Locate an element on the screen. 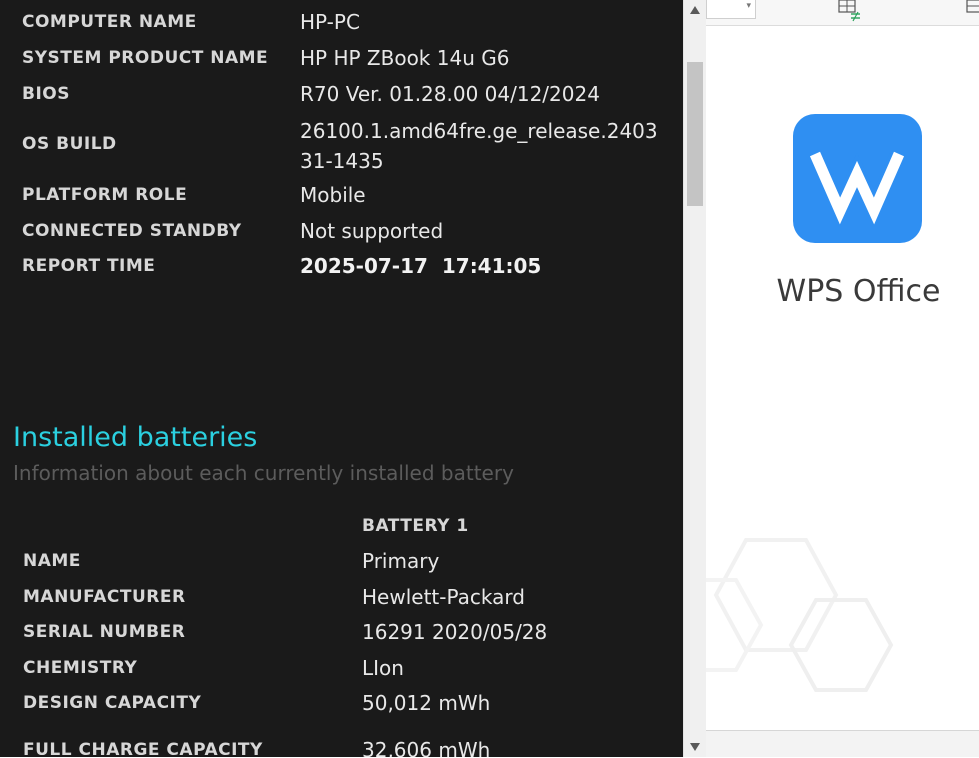  row-value: Primary is located at coordinates (401, 561).